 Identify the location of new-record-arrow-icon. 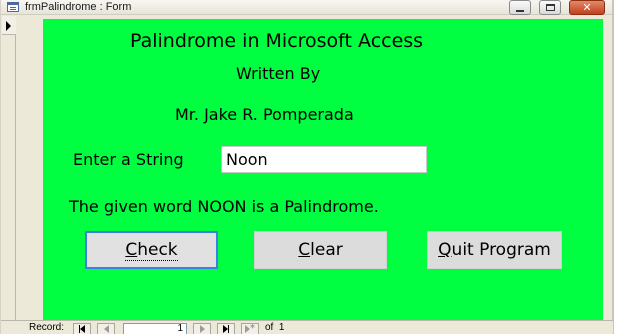
(247, 329).